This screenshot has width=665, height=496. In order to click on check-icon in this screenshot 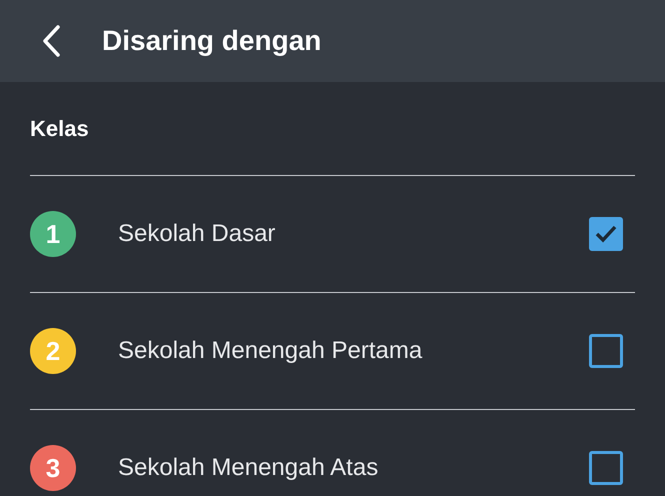, I will do `click(606, 234)`.